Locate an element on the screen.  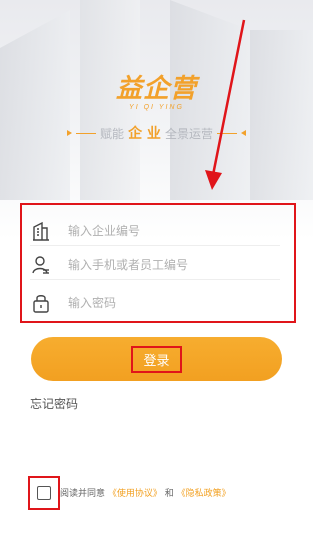
phone-input is located at coordinates (168, 265).